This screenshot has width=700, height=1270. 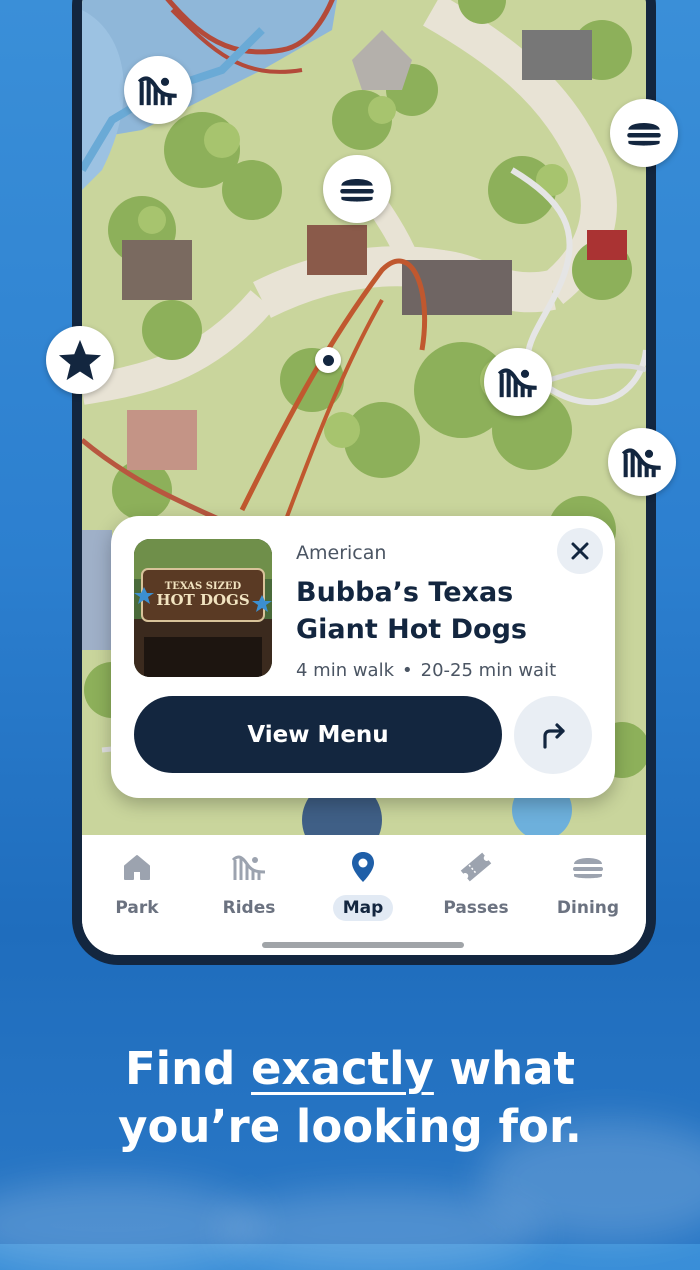 I want to click on tab-rides-label: Rides, so click(x=249, y=908).